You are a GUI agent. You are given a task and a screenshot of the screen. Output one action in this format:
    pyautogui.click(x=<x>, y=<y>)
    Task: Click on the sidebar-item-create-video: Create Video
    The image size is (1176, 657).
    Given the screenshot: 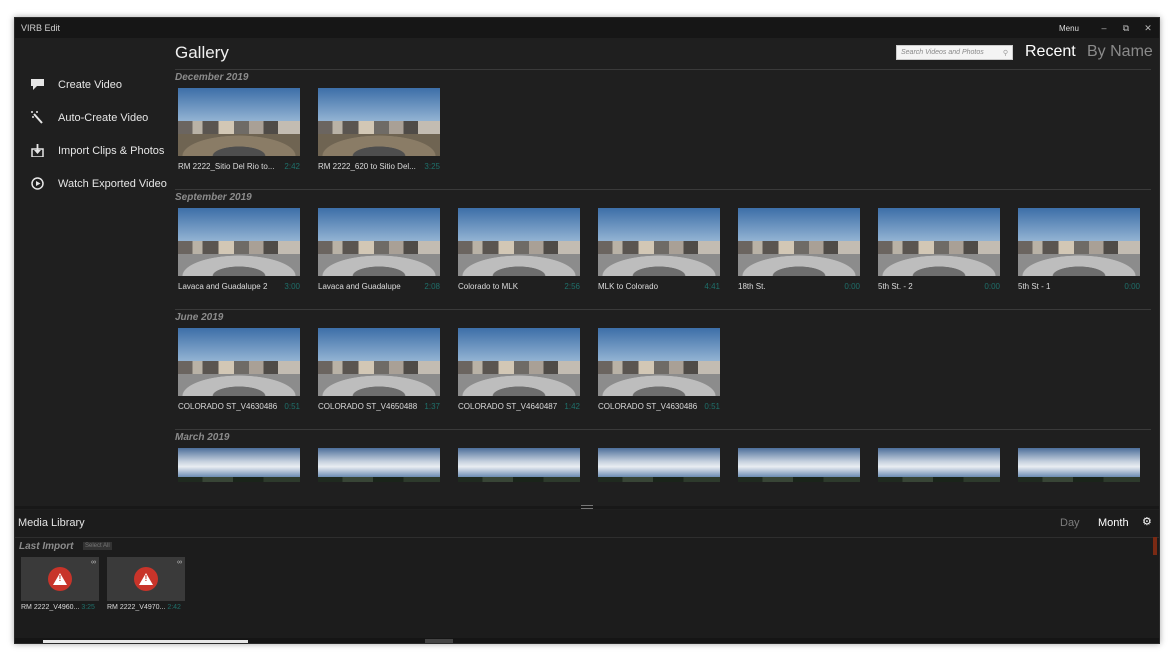 What is the action you would take?
    pyautogui.click(x=94, y=84)
    